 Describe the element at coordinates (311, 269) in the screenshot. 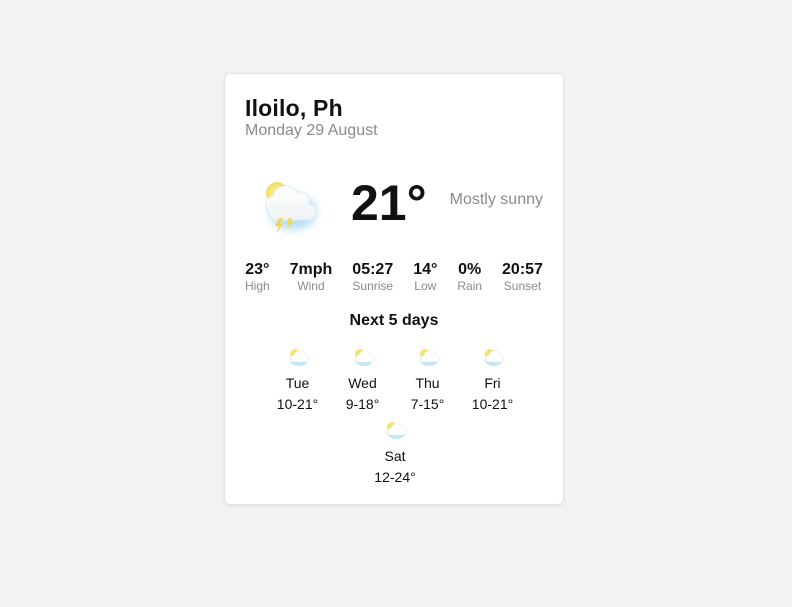

I see `stat-value: 7mph` at that location.